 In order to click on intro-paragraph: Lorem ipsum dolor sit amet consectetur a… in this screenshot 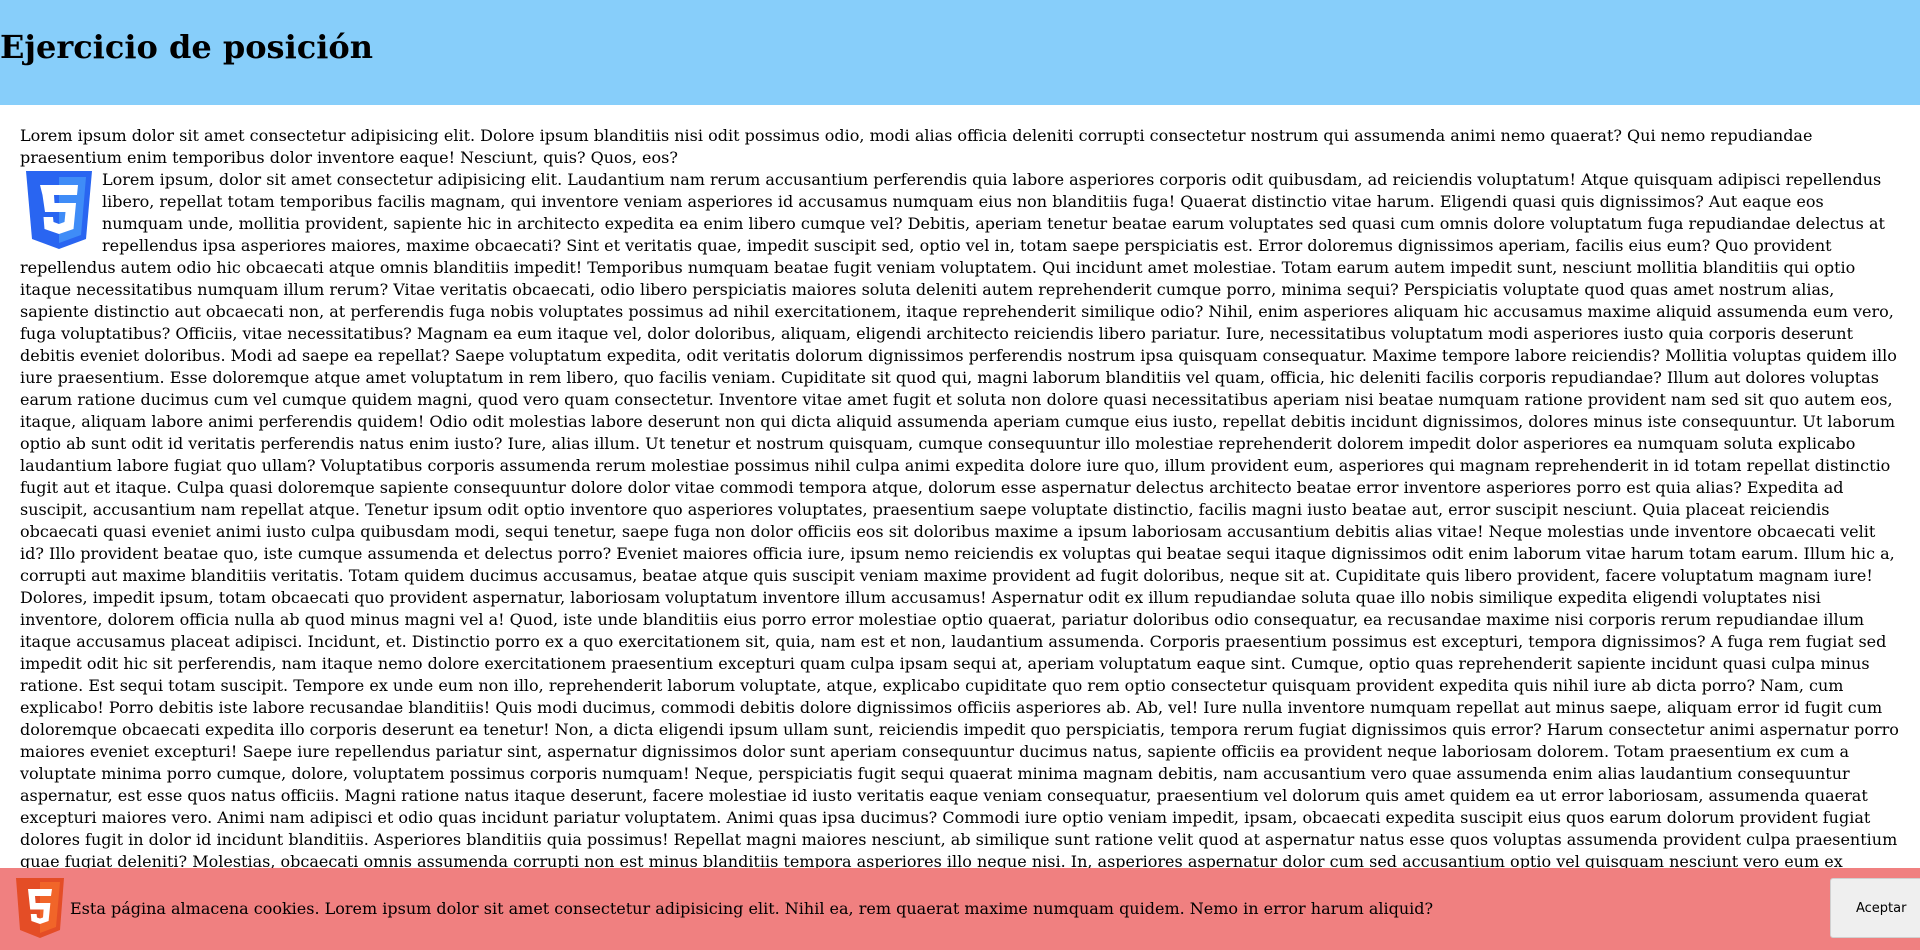, I will do `click(916, 146)`.